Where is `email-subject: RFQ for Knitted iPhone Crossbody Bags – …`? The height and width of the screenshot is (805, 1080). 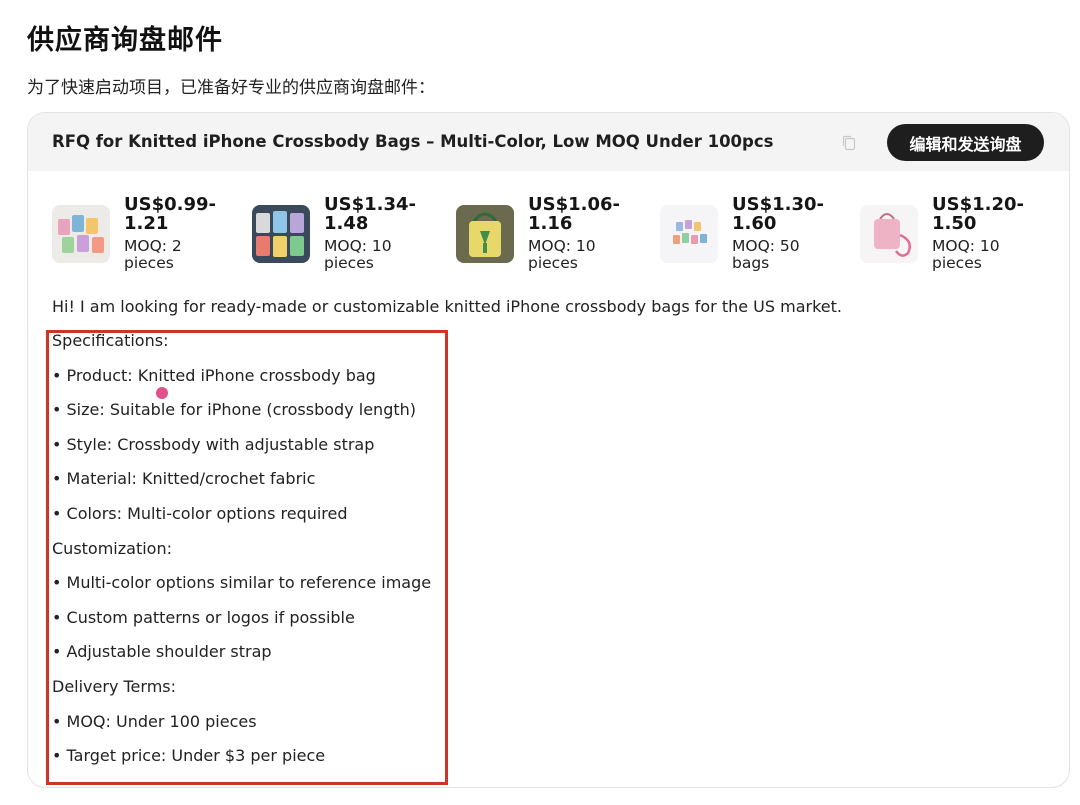 email-subject: RFQ for Knitted iPhone Crossbody Bags – … is located at coordinates (413, 141).